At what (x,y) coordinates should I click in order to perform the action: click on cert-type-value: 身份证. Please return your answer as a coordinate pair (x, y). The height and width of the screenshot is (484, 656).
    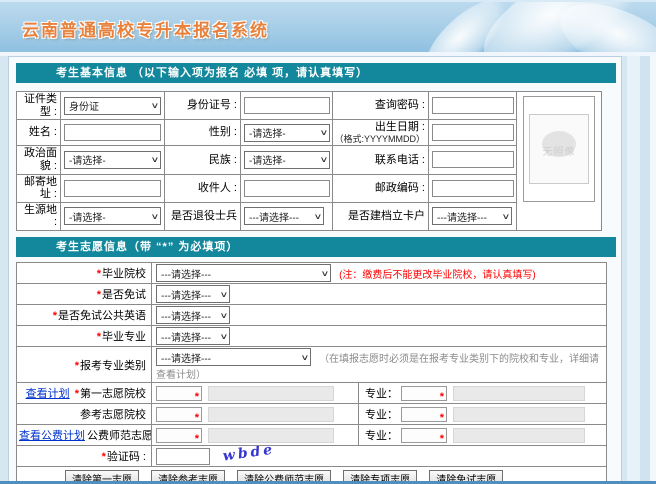
    Looking at the image, I should click on (84, 108).